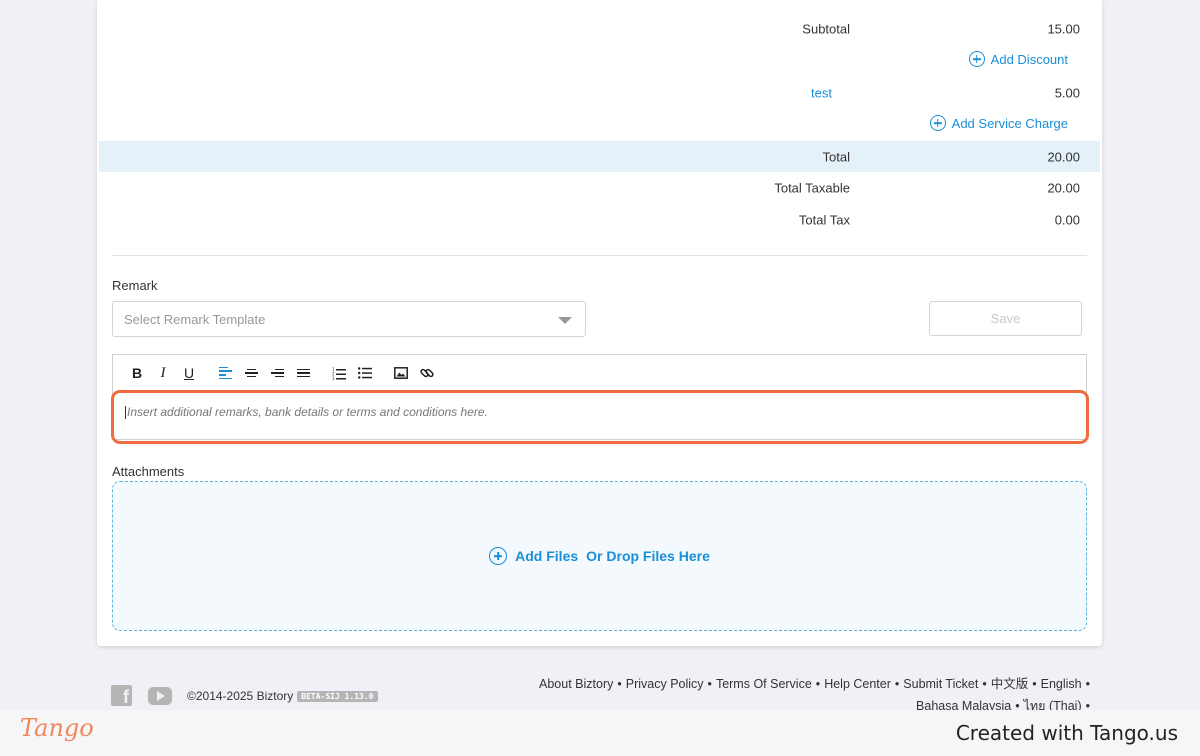 The image size is (1200, 756). Describe the element at coordinates (812, 187) in the screenshot. I see `total-taxable-label: Total Taxable` at that location.